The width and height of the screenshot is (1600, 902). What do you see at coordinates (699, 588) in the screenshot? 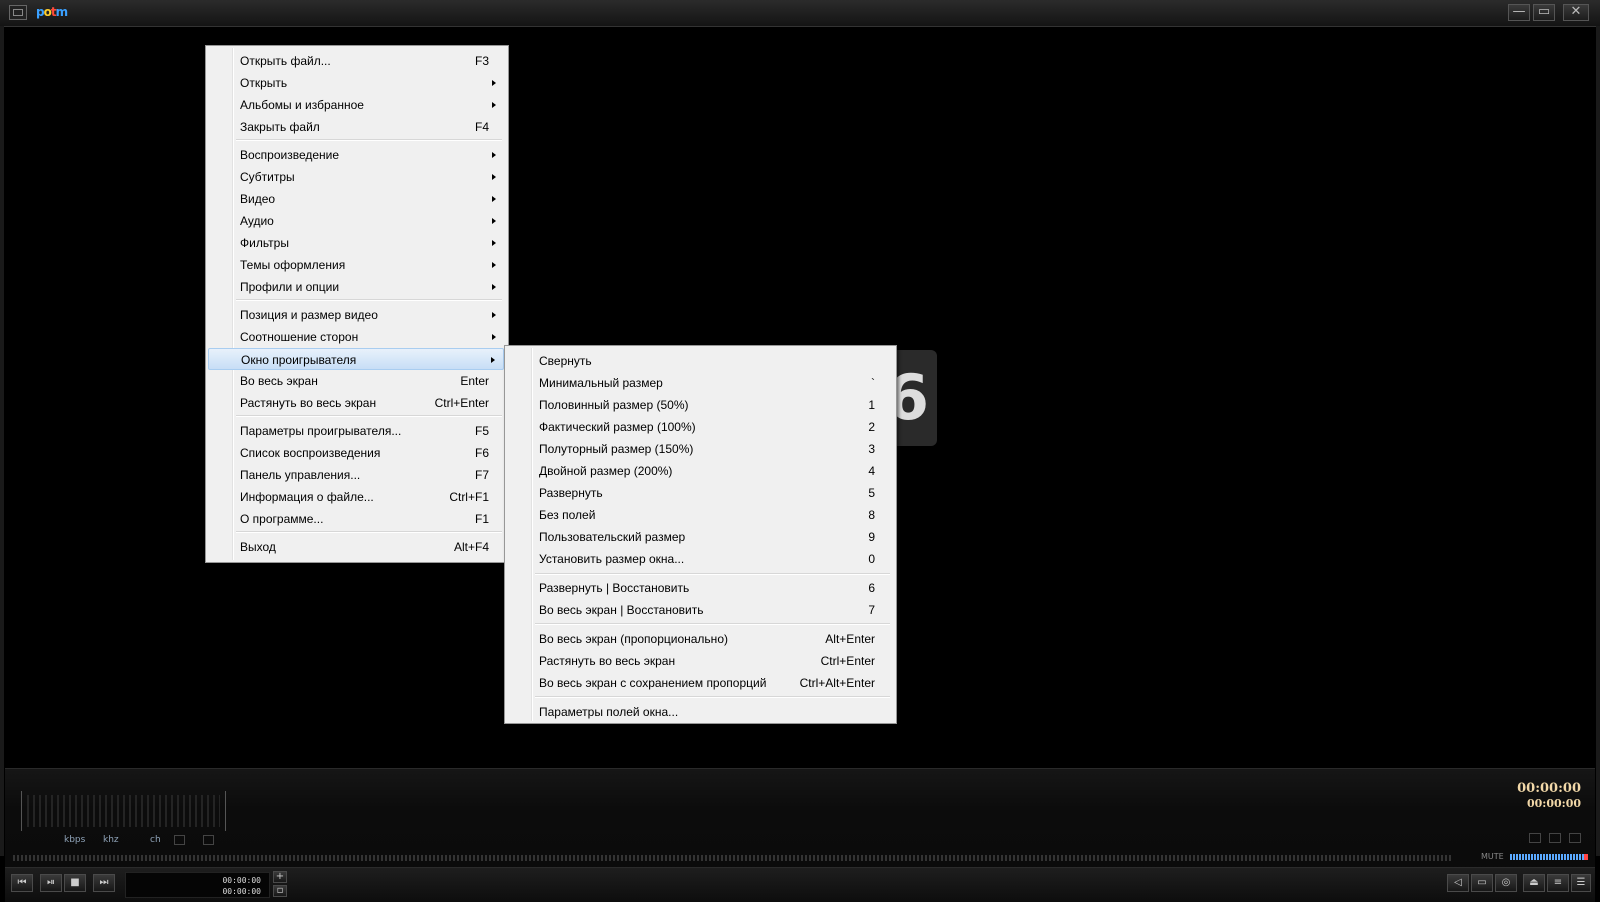
I see `submenu-item: Развернуть | Восстановить 6` at bounding box center [699, 588].